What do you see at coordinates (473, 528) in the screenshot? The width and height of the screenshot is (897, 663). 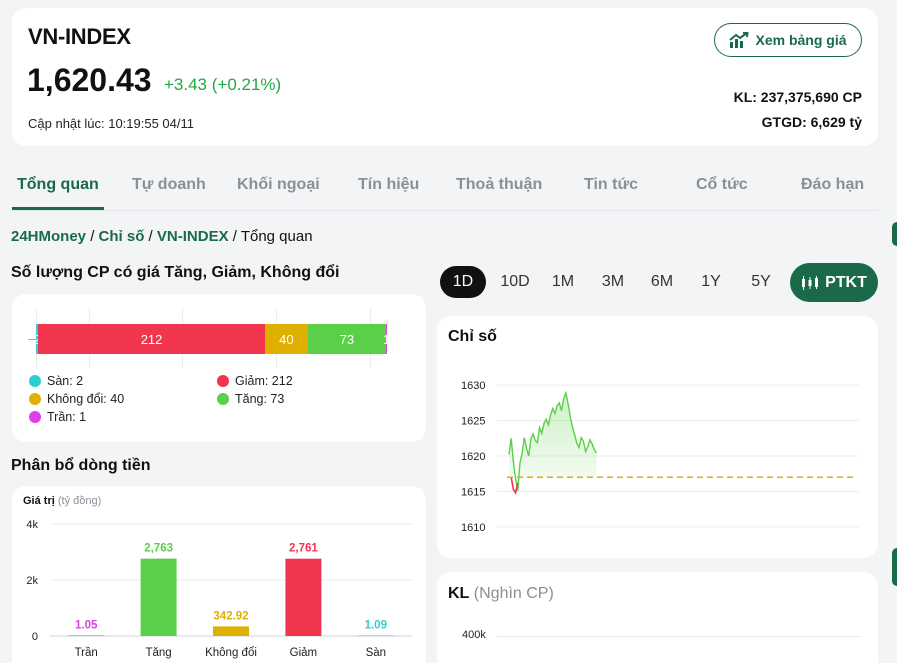 I see `y-tick-label: 1610` at bounding box center [473, 528].